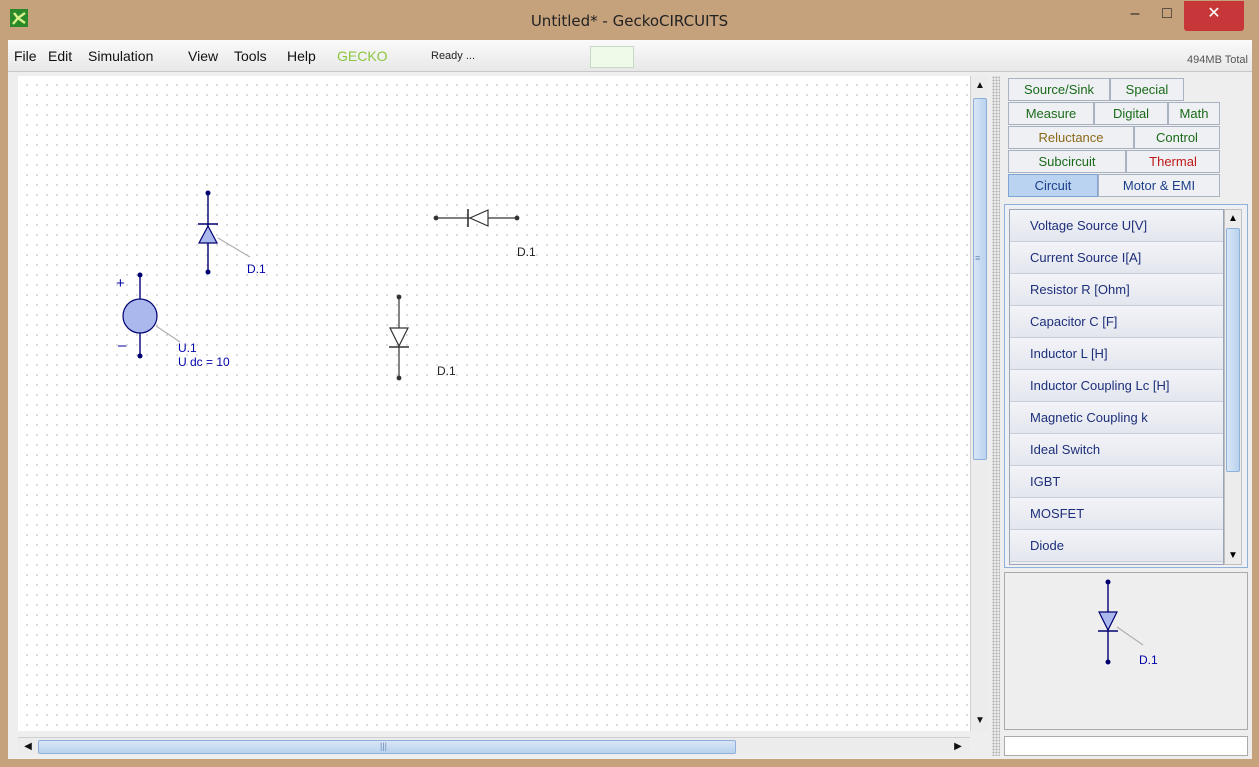  I want to click on component-preview: D.1, so click(1126, 651).